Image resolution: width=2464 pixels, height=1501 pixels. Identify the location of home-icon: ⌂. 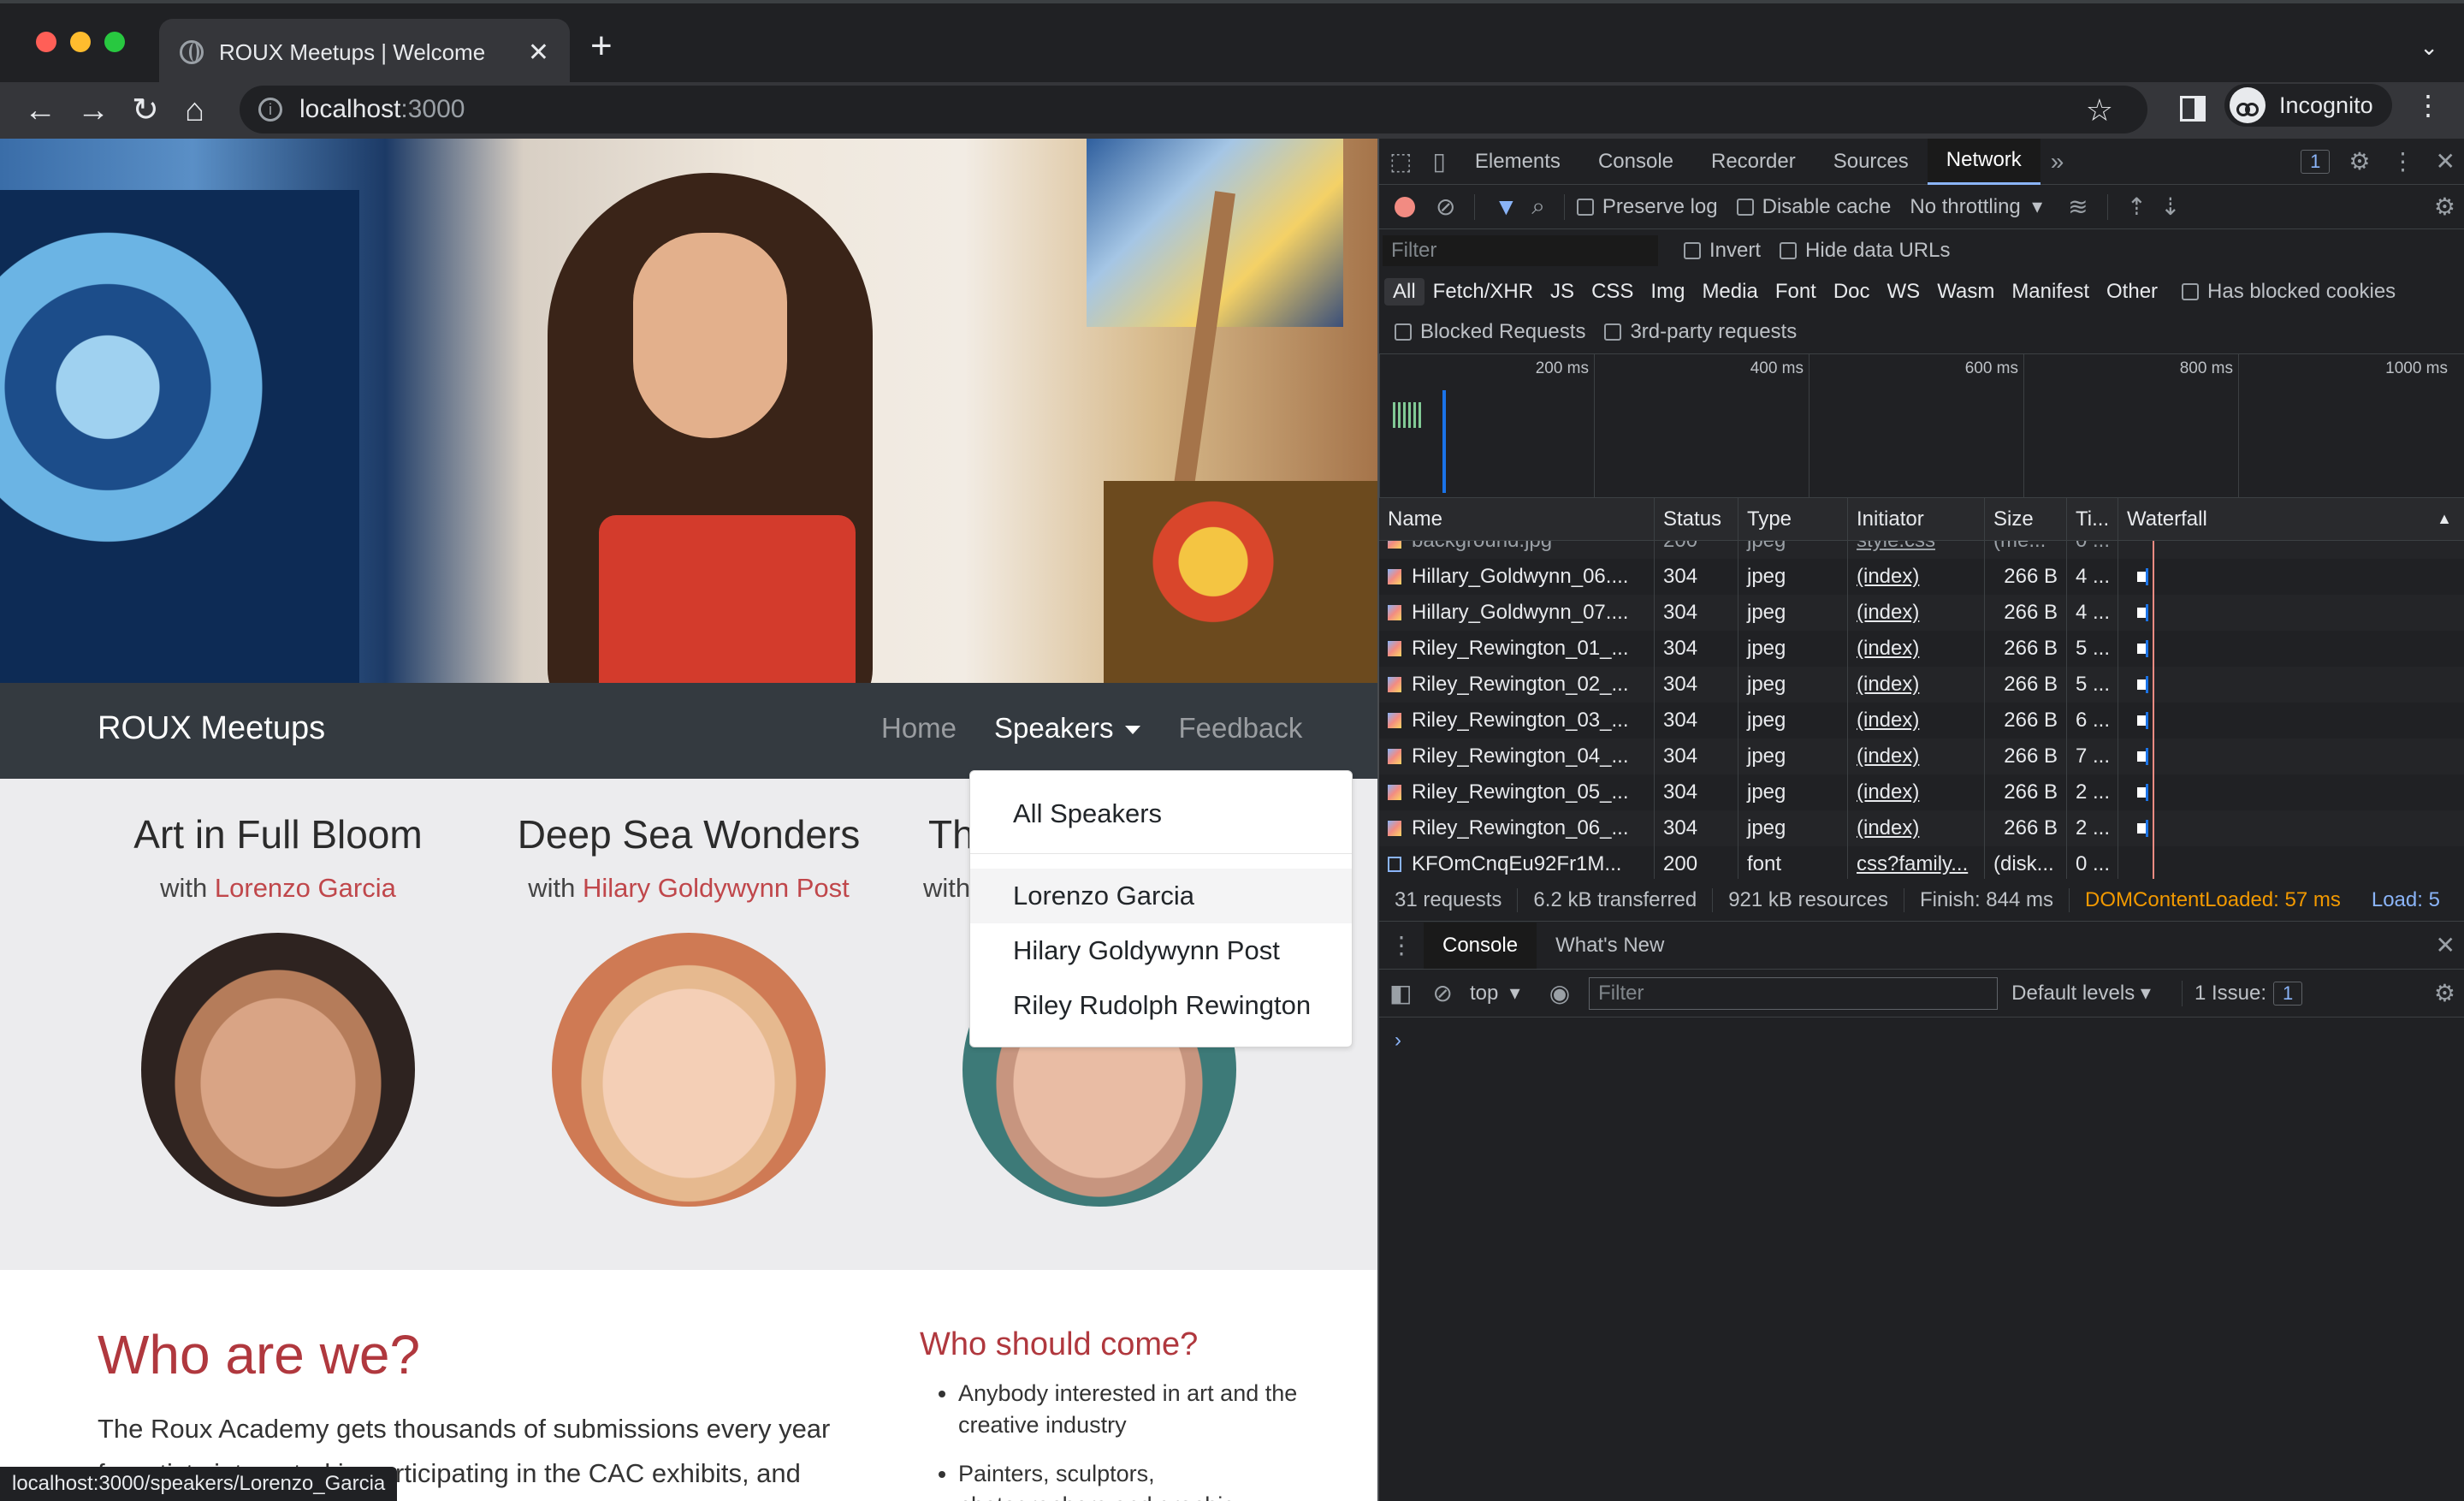
(194, 110).